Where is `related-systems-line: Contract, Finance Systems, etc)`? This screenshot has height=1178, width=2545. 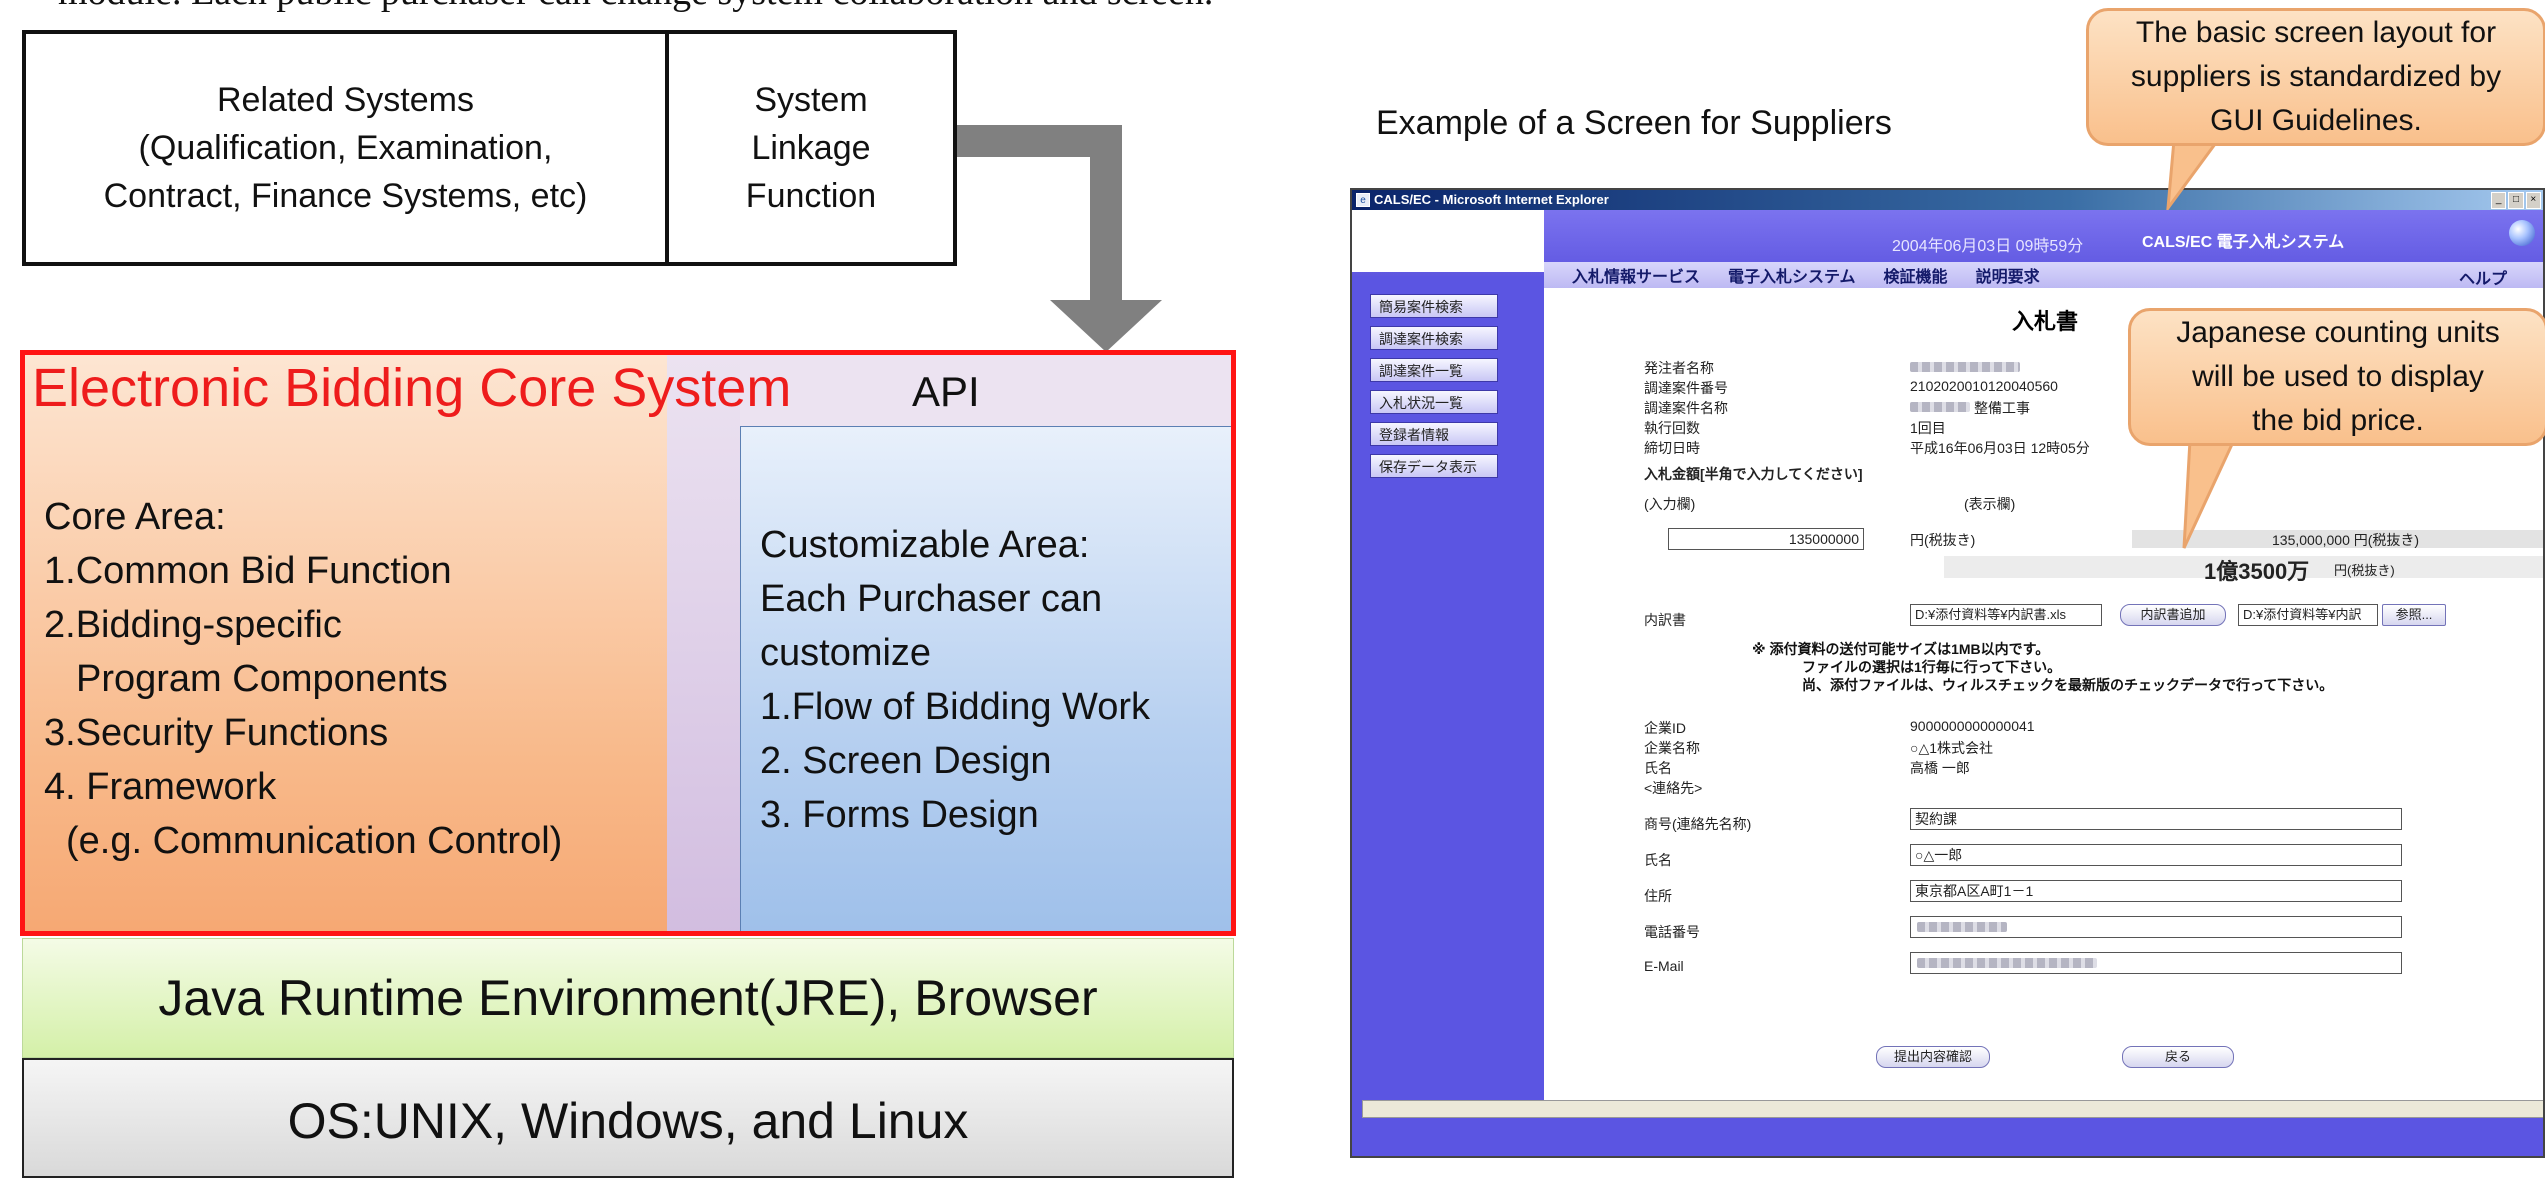
related-systems-line: Contract, Finance Systems, etc) is located at coordinates (345, 196).